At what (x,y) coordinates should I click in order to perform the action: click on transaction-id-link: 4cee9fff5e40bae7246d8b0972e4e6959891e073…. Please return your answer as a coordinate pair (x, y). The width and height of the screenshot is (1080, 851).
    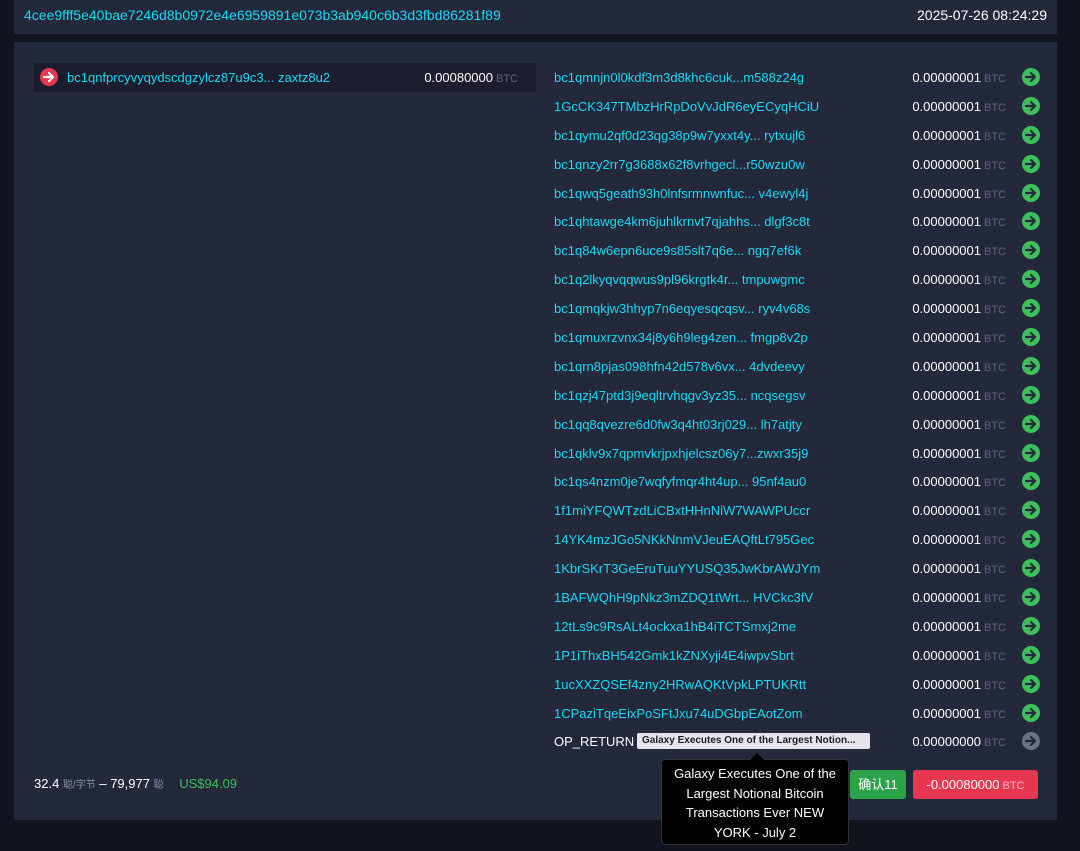
    Looking at the image, I should click on (262, 15).